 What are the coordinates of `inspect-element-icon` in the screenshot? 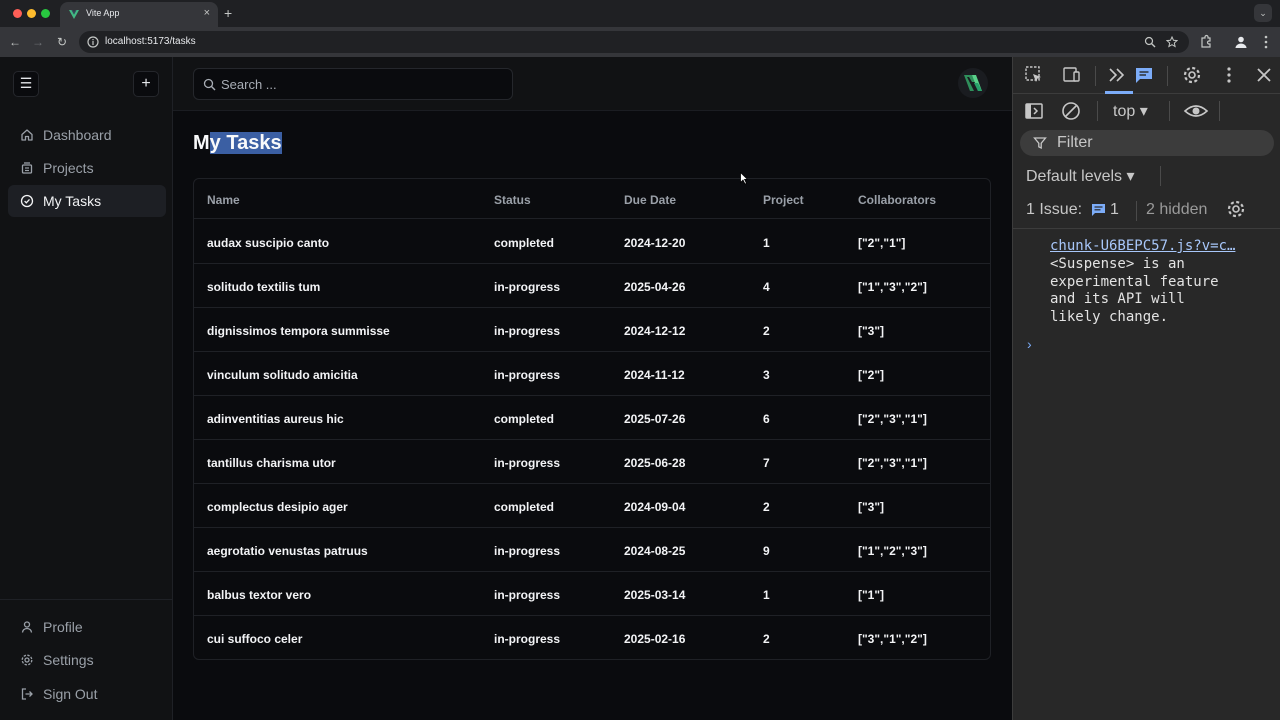 It's located at (1034, 75).